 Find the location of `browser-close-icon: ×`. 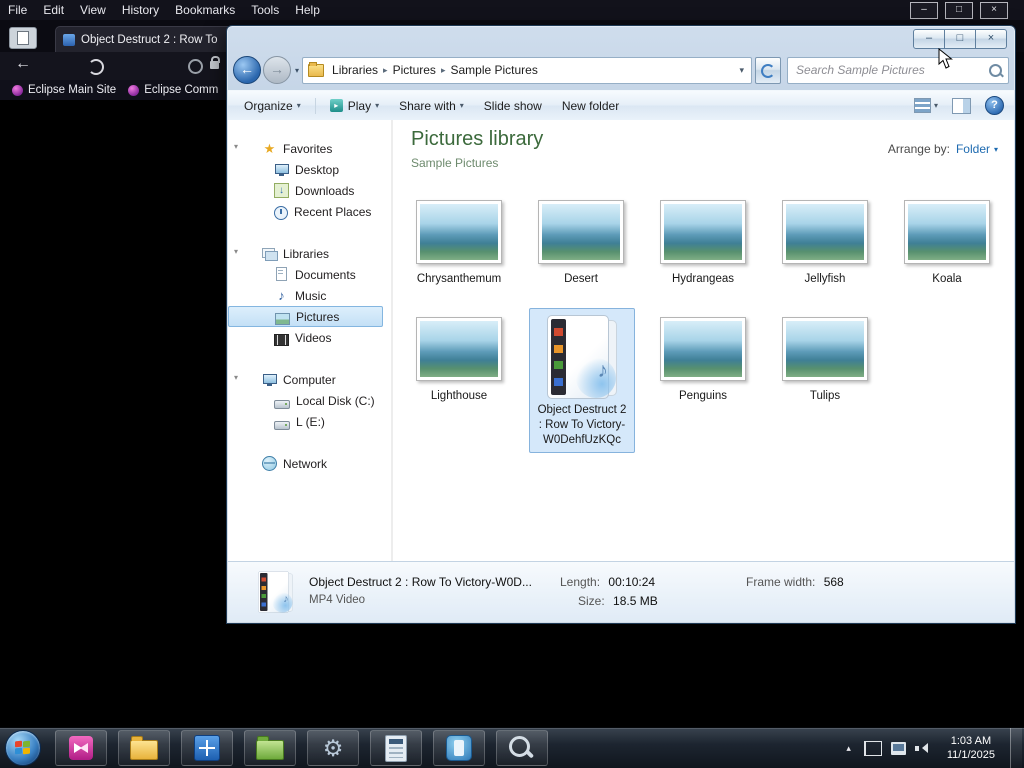

browser-close-icon: × is located at coordinates (994, 10).